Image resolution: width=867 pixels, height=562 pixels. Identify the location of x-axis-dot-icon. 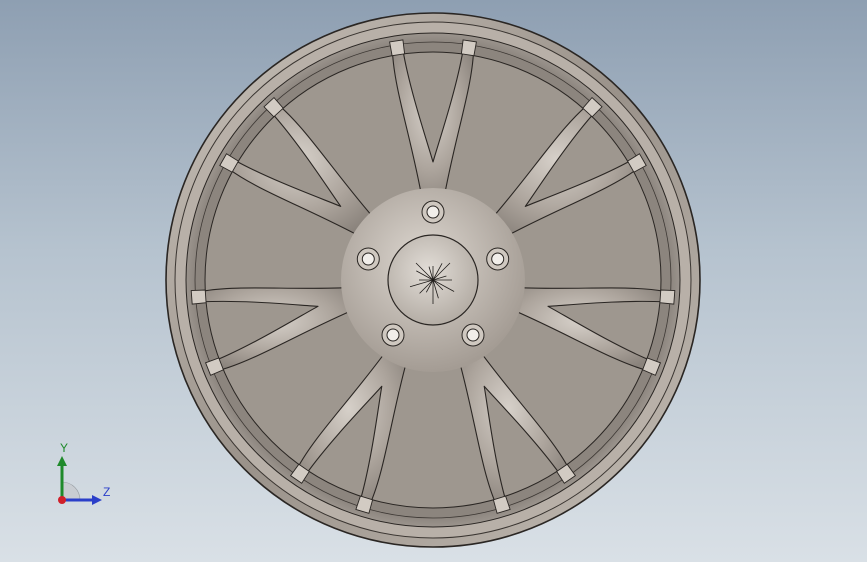
(62, 500).